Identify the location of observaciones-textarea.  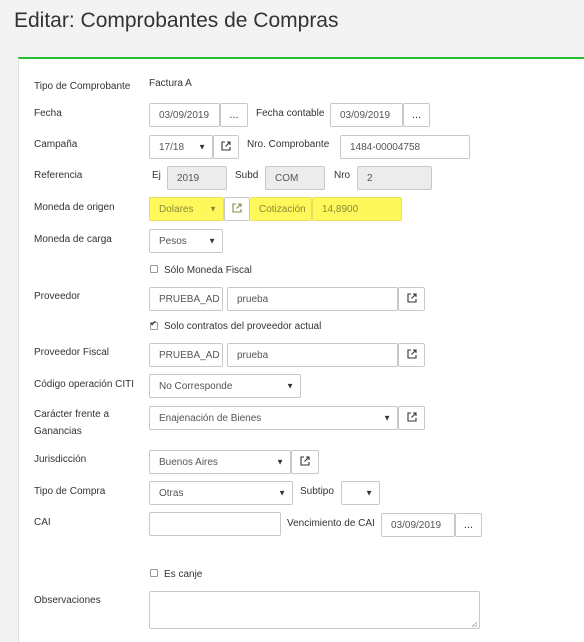
(314, 610).